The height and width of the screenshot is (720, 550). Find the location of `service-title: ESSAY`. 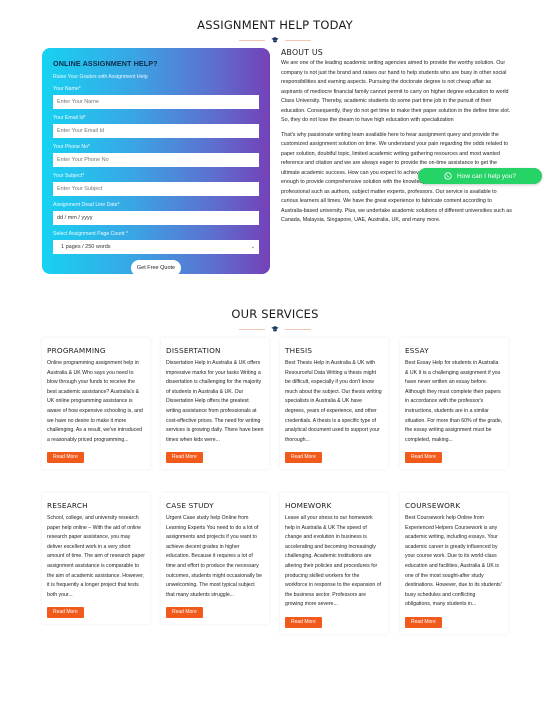

service-title: ESSAY is located at coordinates (417, 350).